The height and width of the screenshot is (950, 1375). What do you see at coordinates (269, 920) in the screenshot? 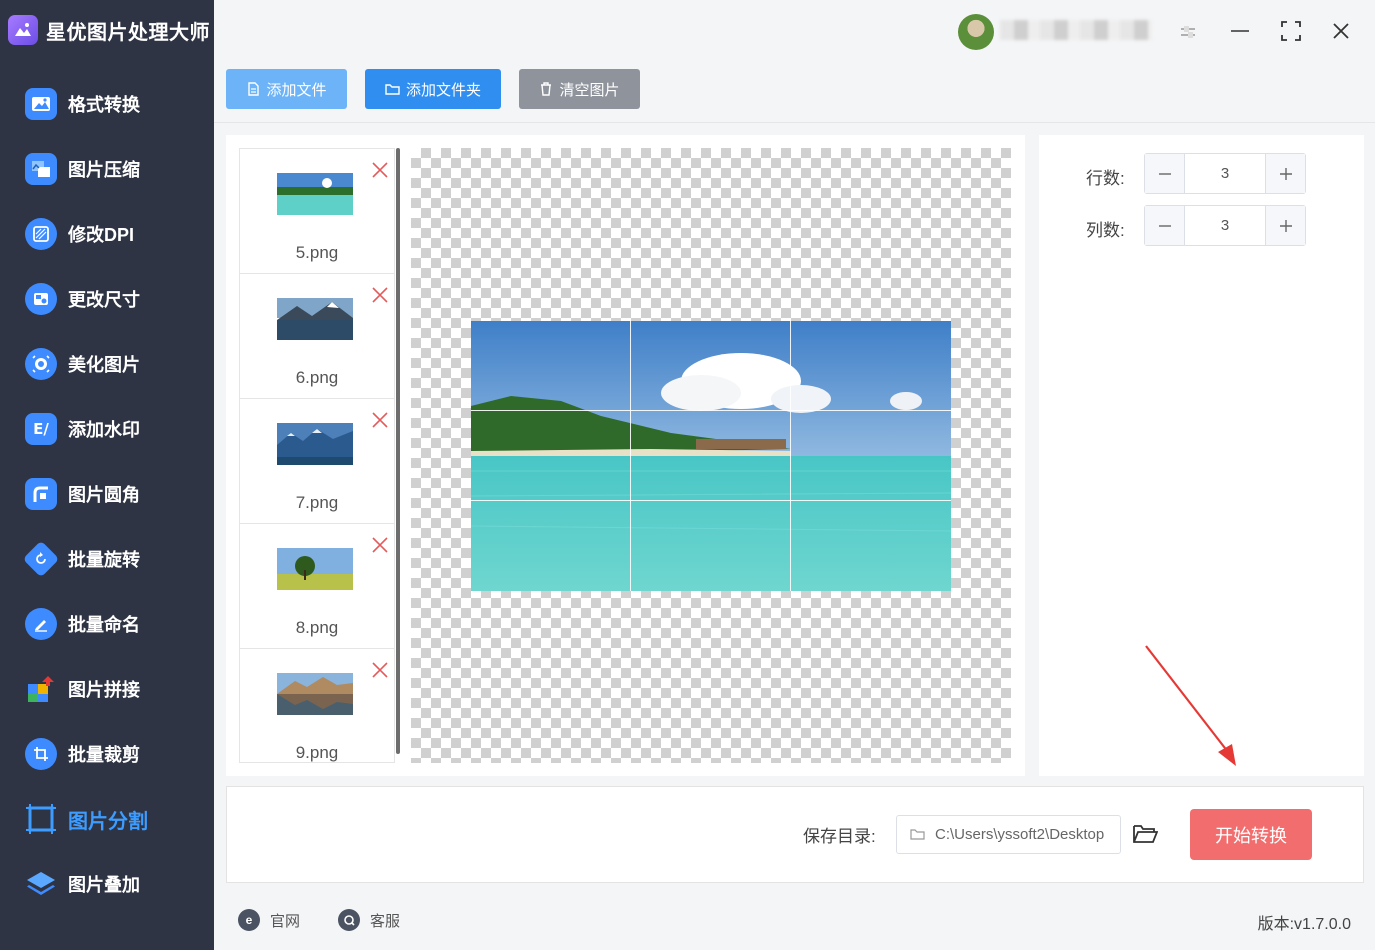
I see `website-link: e 官网` at bounding box center [269, 920].